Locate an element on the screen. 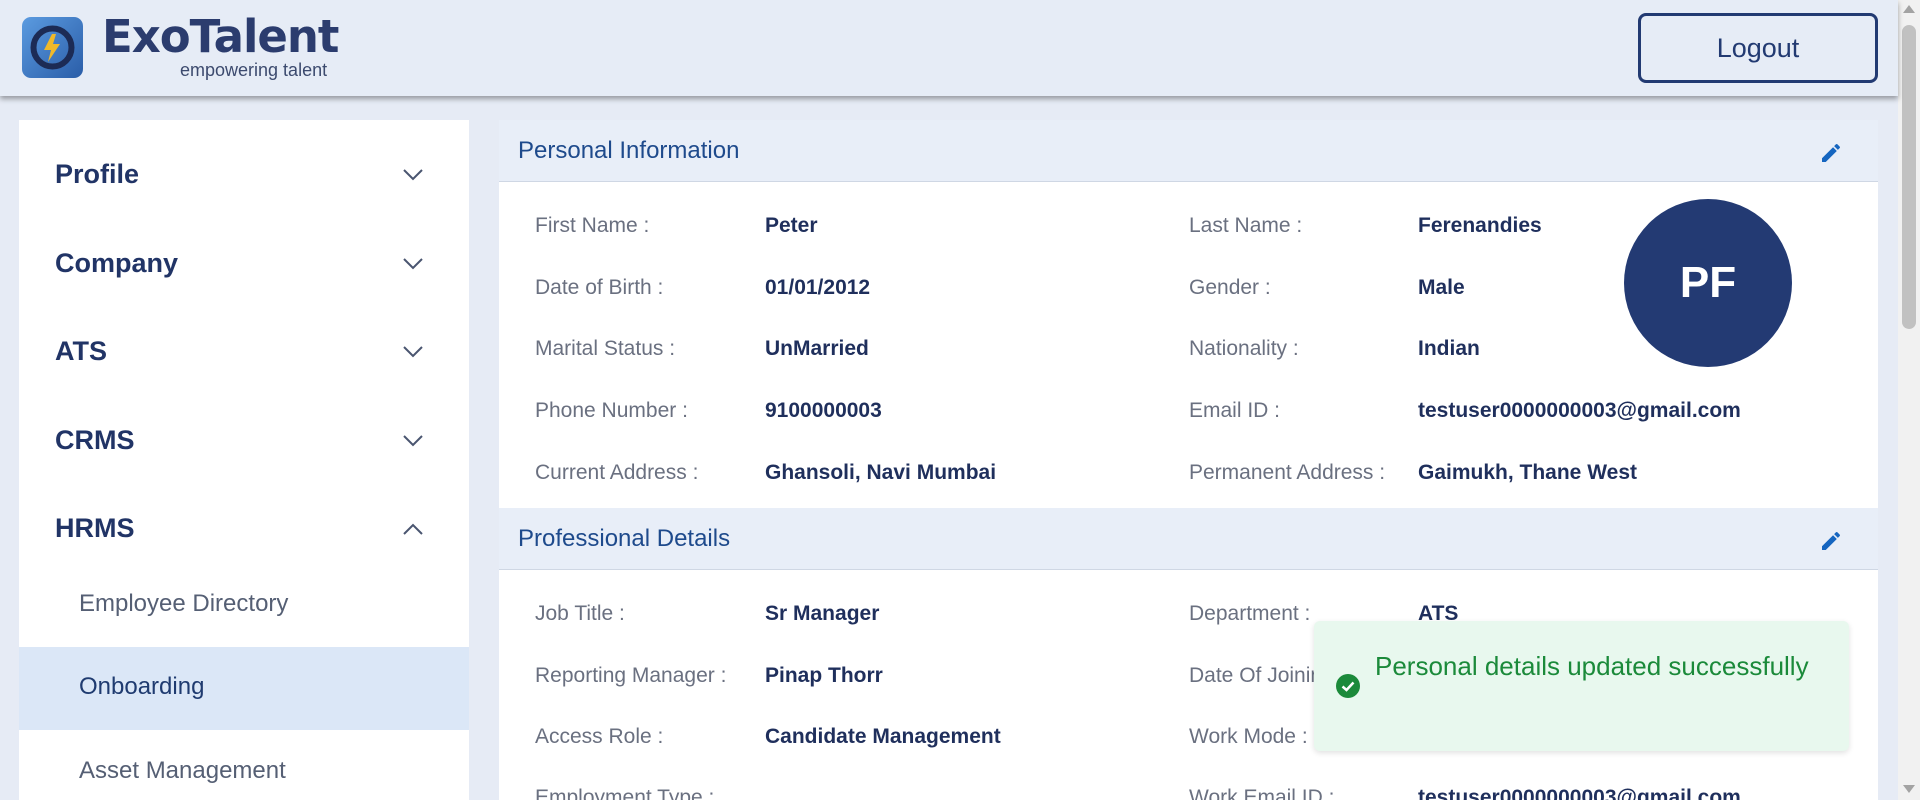 The image size is (1920, 800). scroll-down-arrow-icon is located at coordinates (1909, 789).